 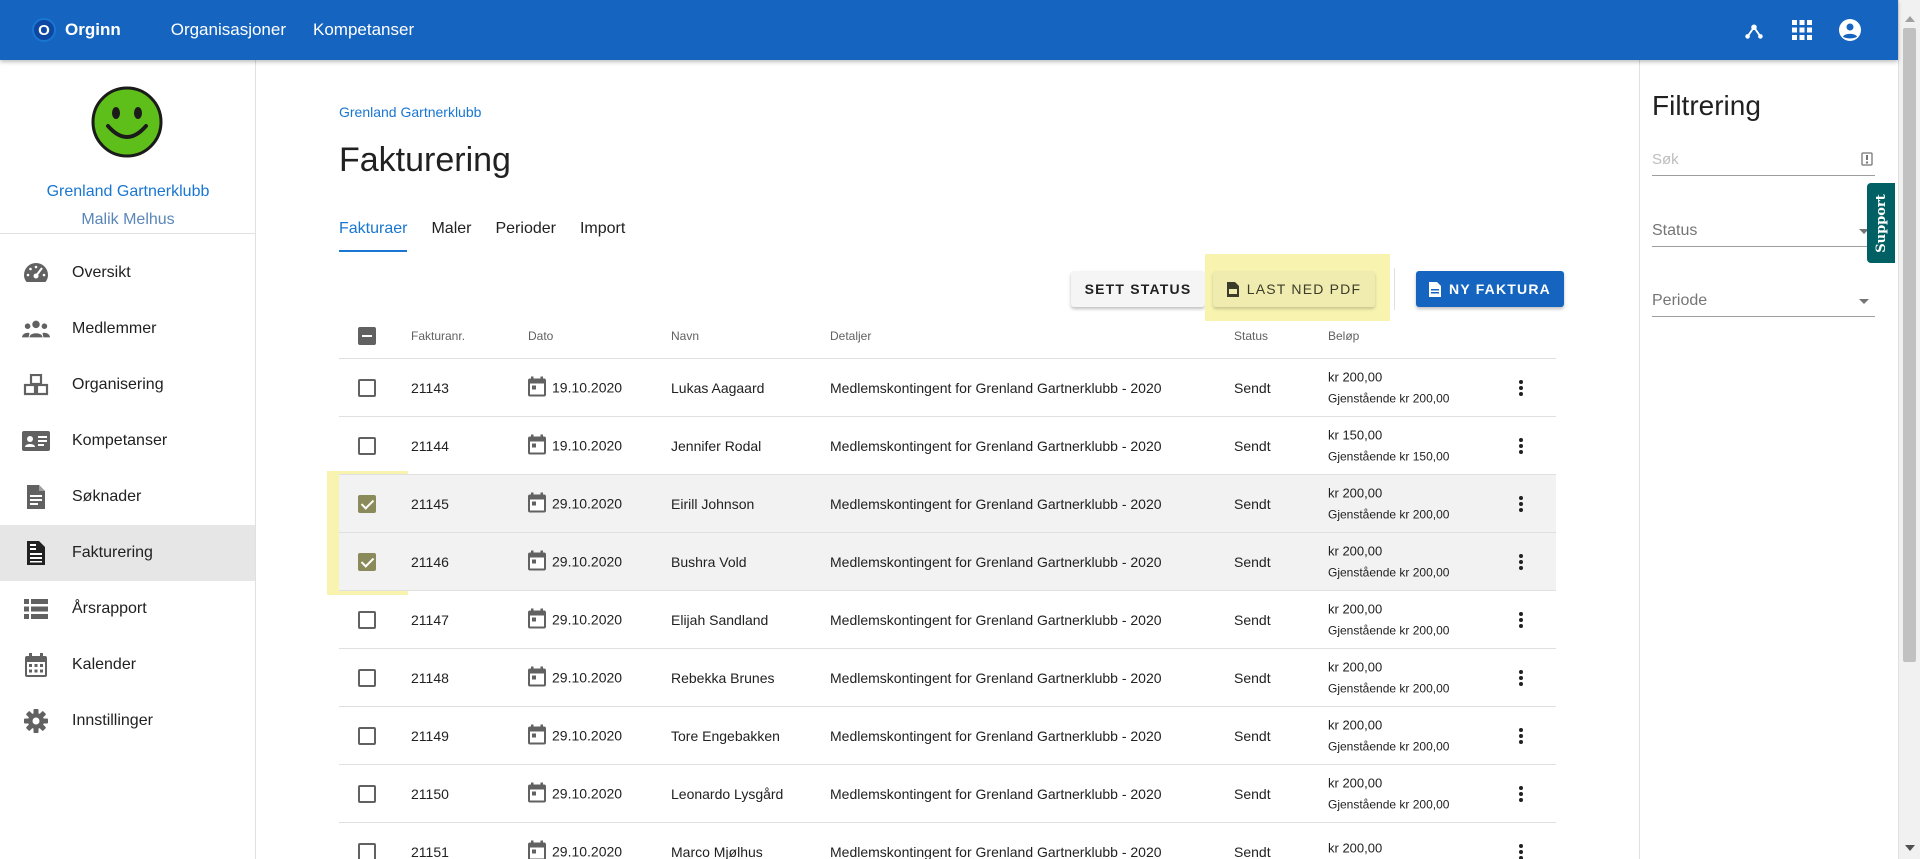 What do you see at coordinates (127, 273) in the screenshot?
I see `sidebar-item-oversikt: Oversikt` at bounding box center [127, 273].